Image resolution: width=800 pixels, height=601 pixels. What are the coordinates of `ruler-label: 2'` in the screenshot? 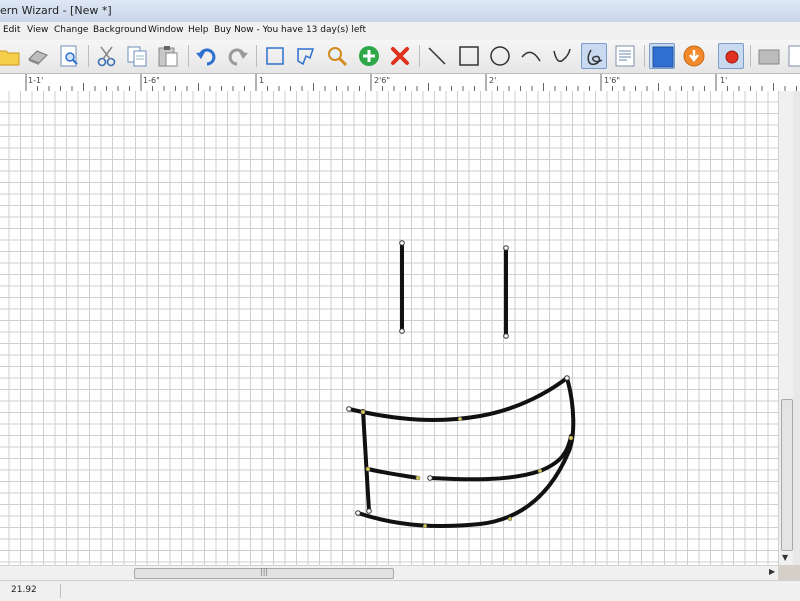 It's located at (493, 80).